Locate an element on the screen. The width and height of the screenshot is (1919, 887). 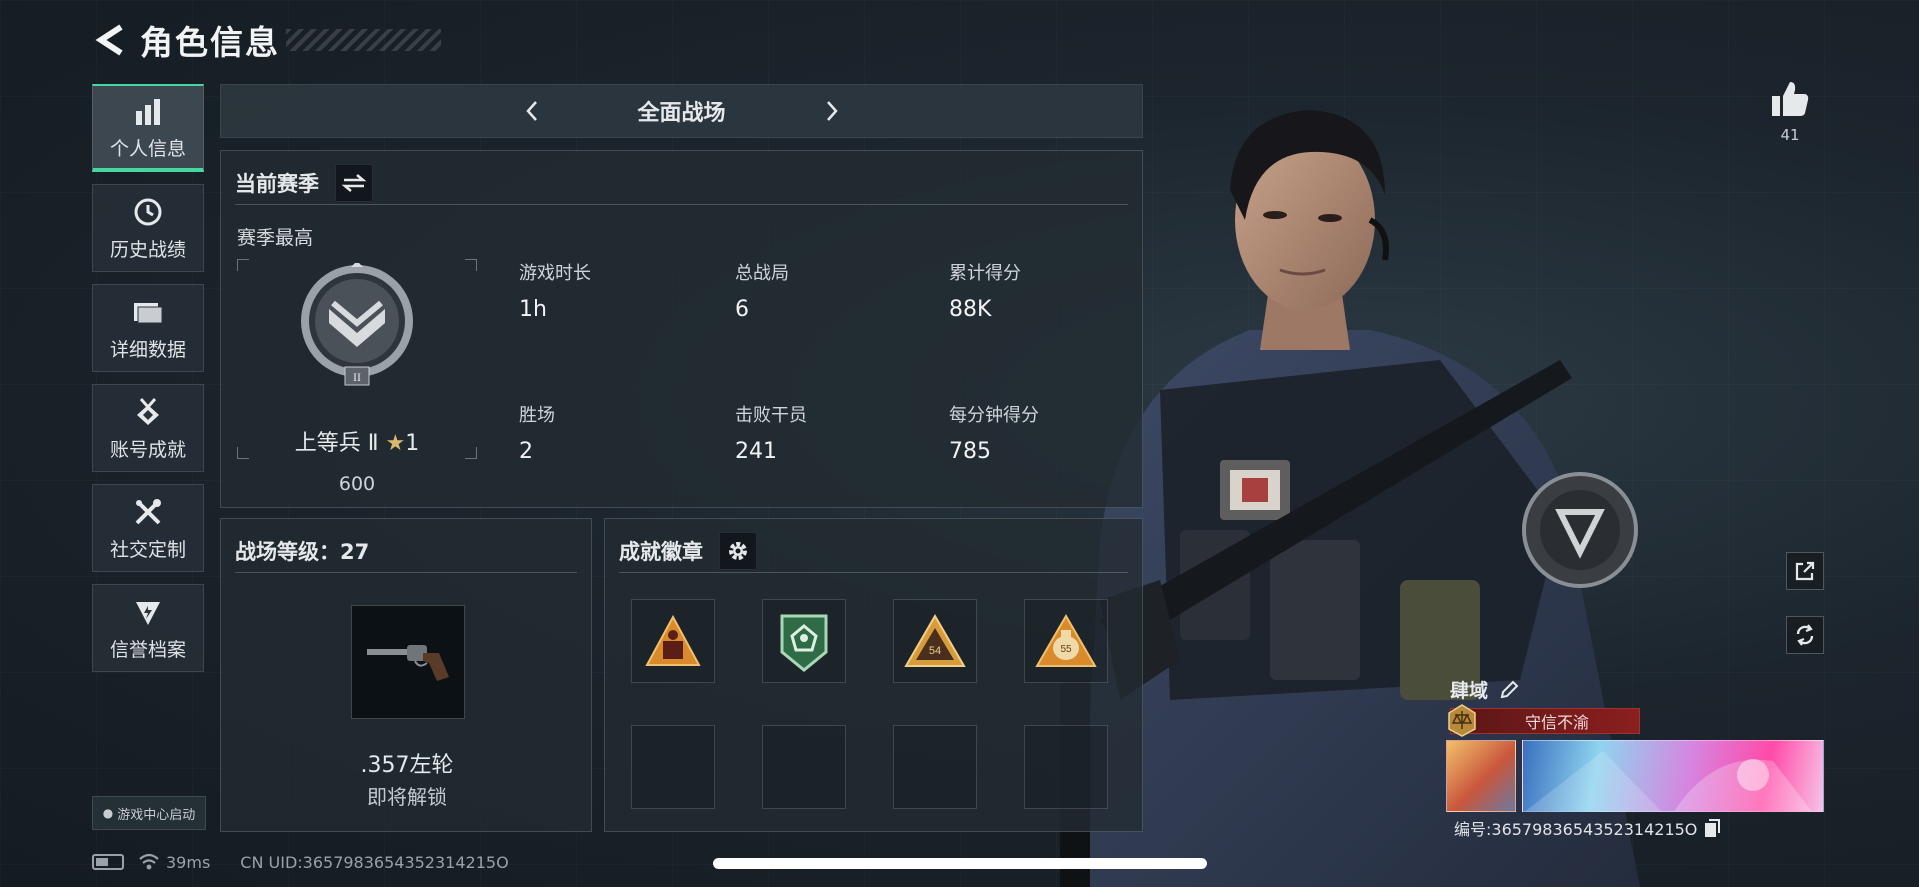
chevron-left-icon is located at coordinates (531, 111).